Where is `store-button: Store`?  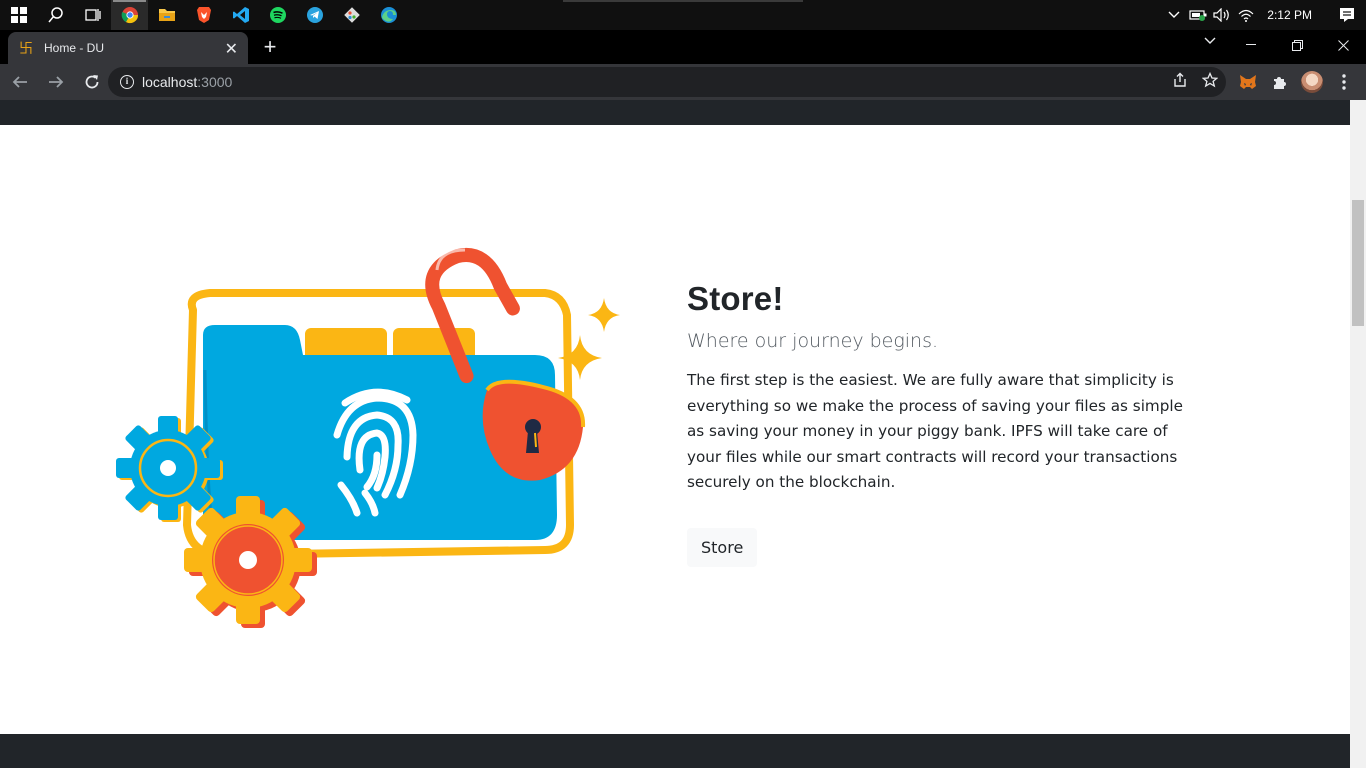
store-button: Store is located at coordinates (722, 547).